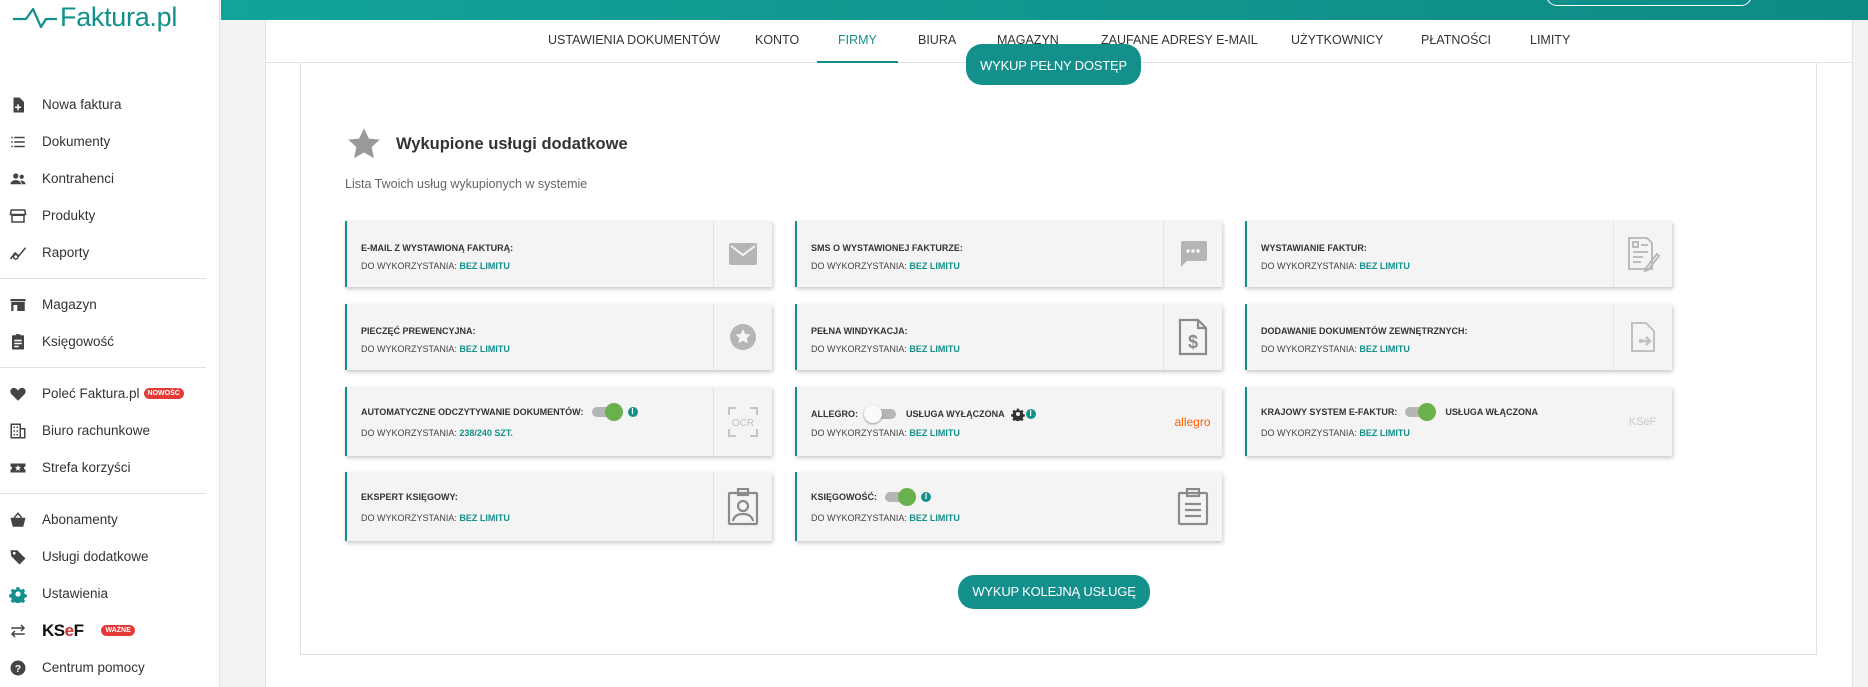 The image size is (1868, 687). What do you see at coordinates (1550, 41) in the screenshot?
I see `tab-limity: LIMITY` at bounding box center [1550, 41].